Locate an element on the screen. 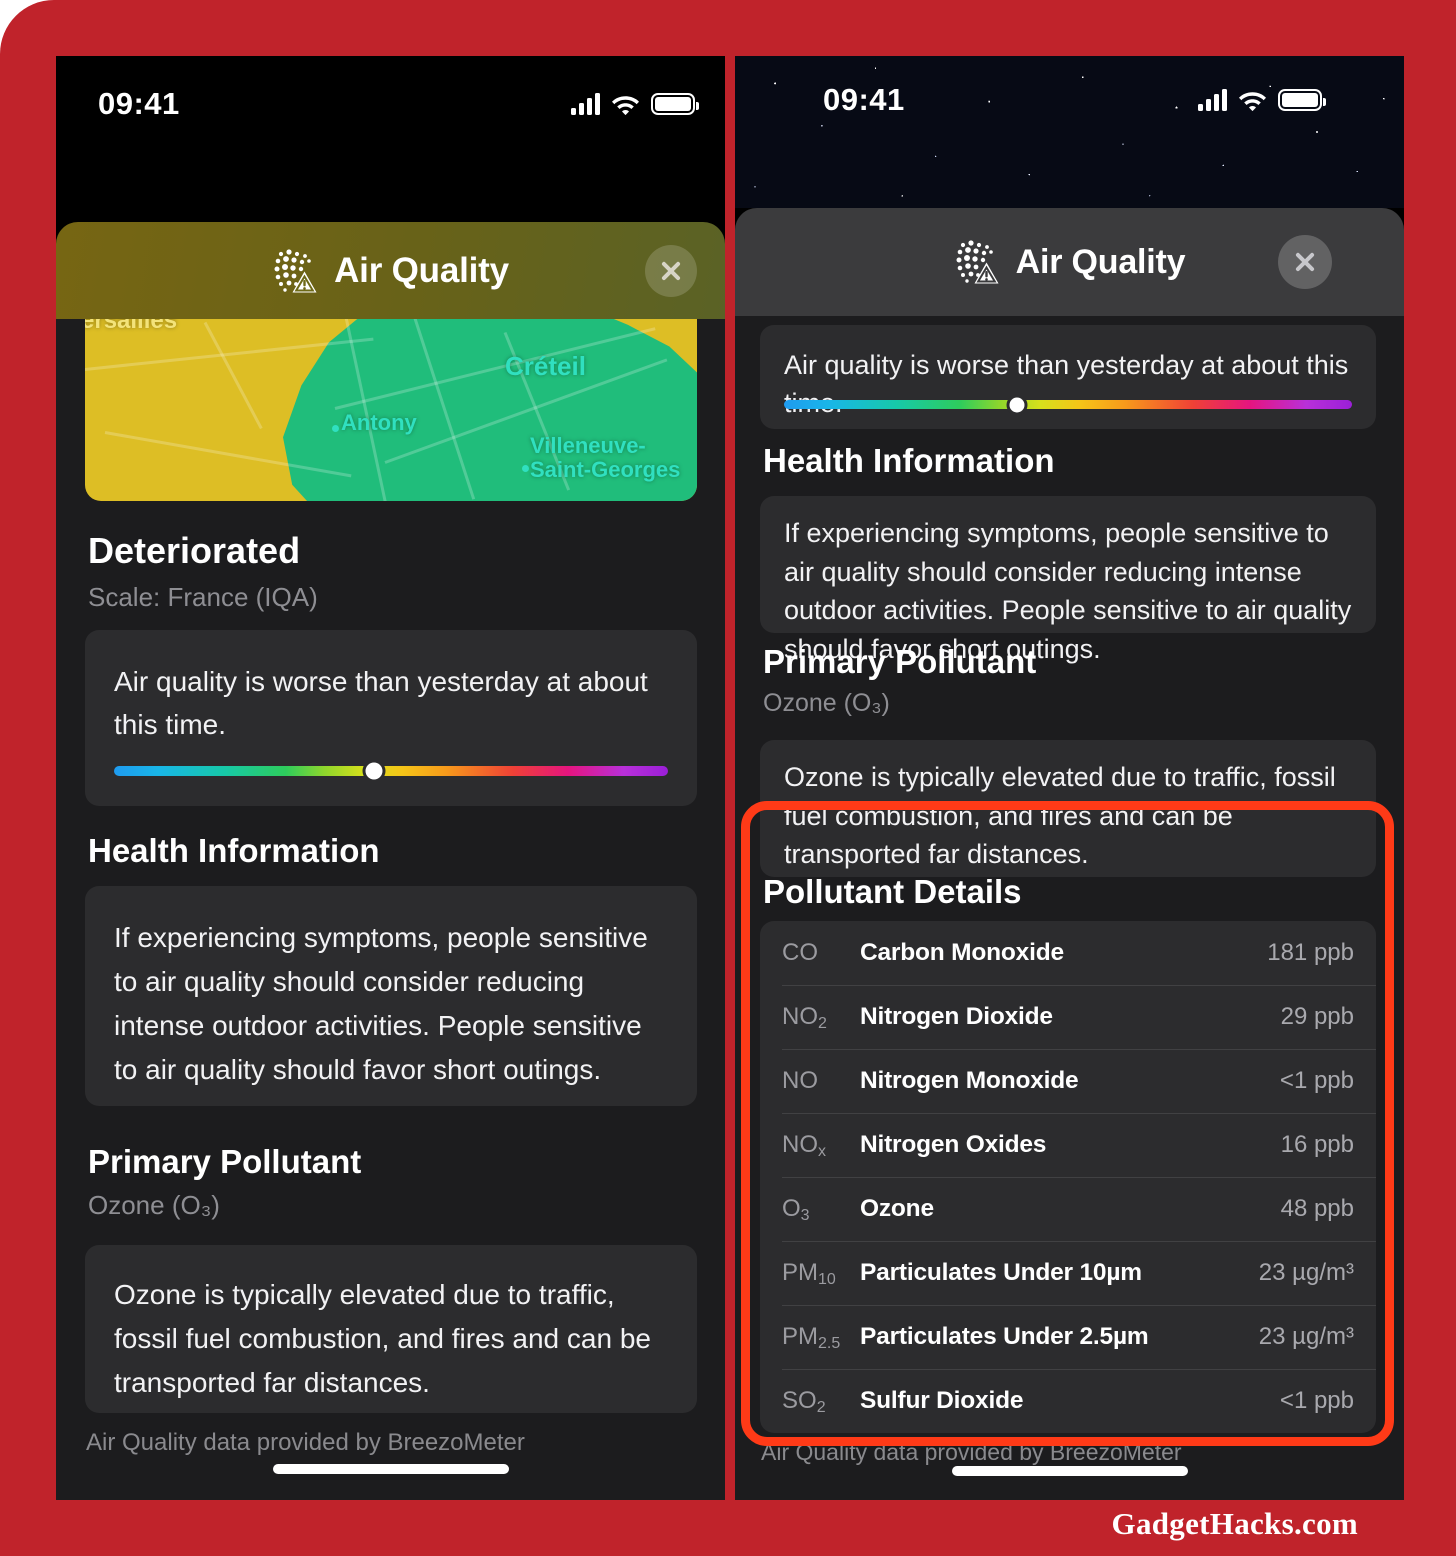 The height and width of the screenshot is (1556, 1456). pollutant-row: CO Carbon Monoxide 181 ppb is located at coordinates (1068, 953).